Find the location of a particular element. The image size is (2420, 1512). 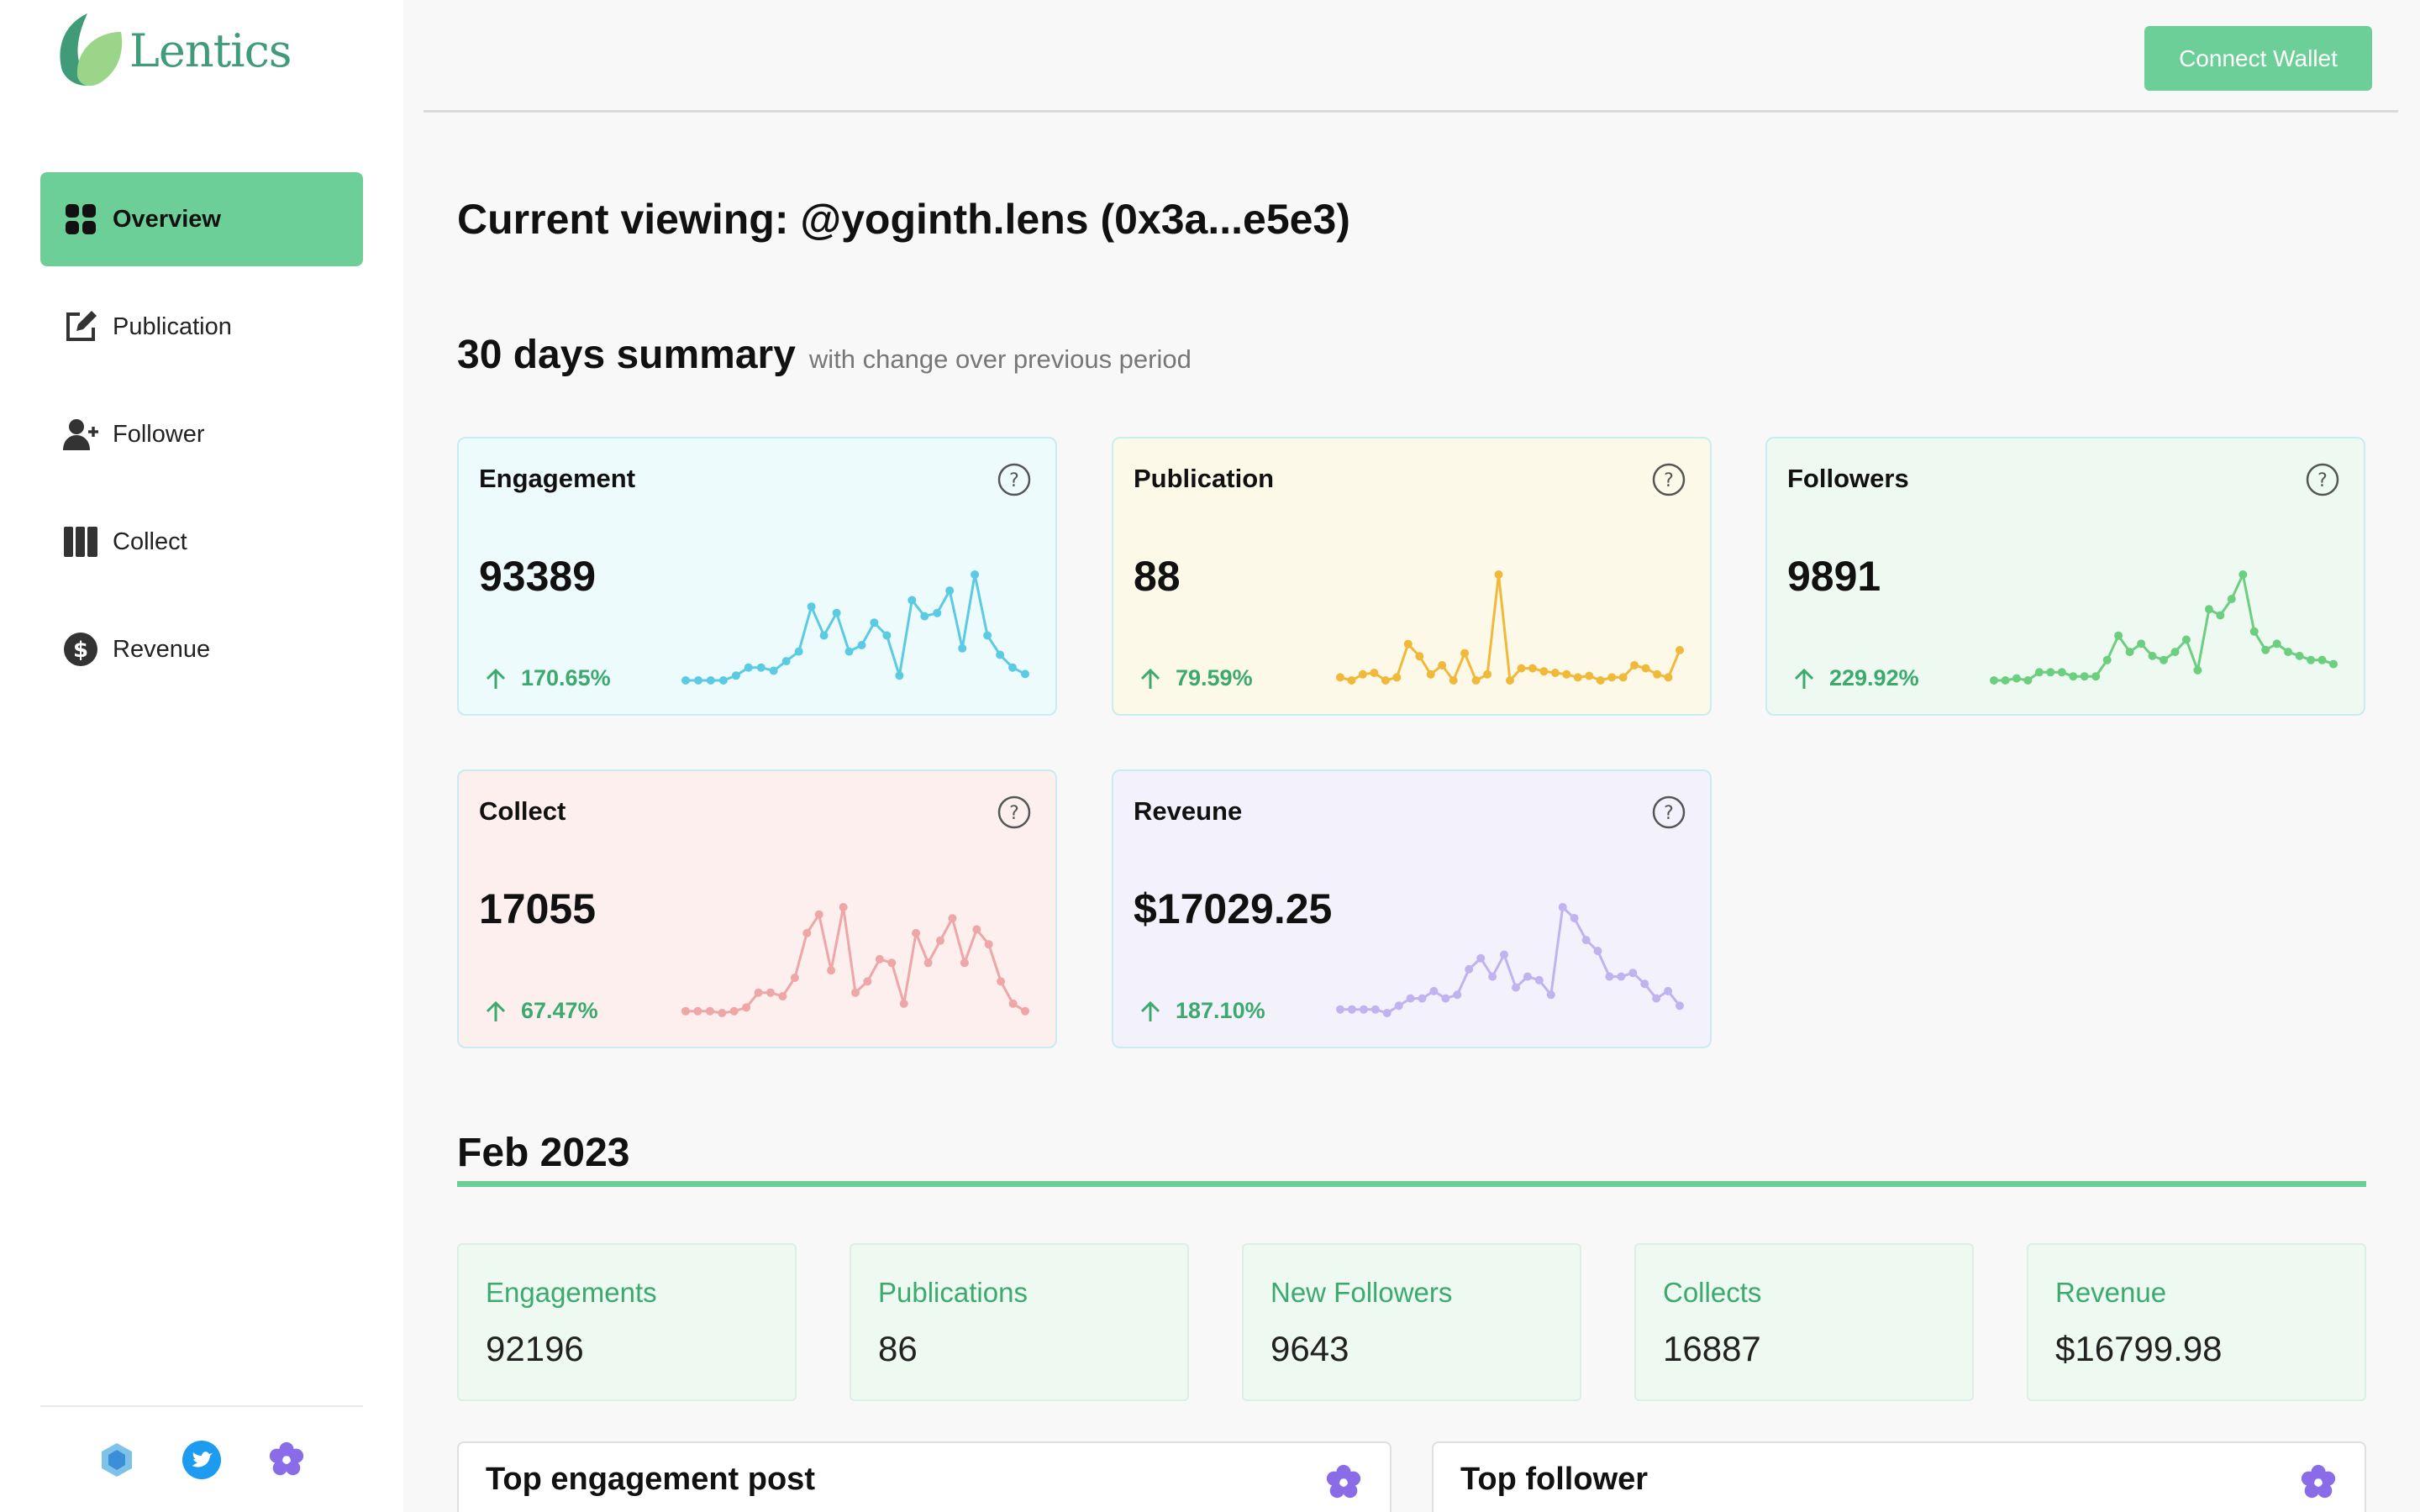

sidebar-item-follower: Follower is located at coordinates (202, 434).